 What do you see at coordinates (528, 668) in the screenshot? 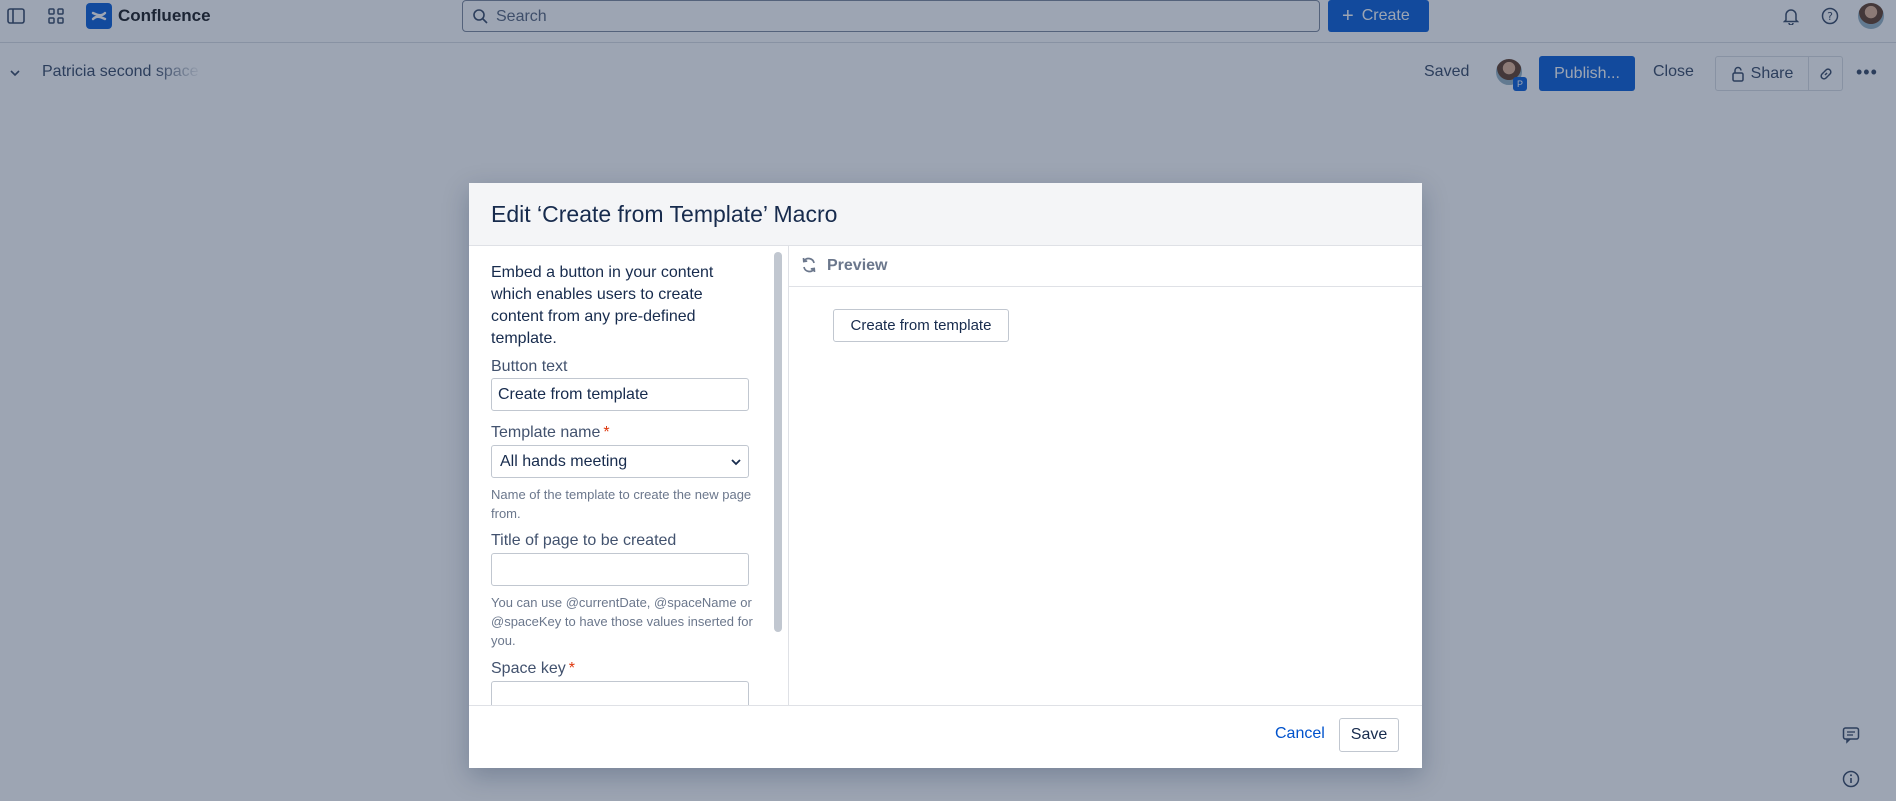
I see `space-key-label-text: Space key` at bounding box center [528, 668].